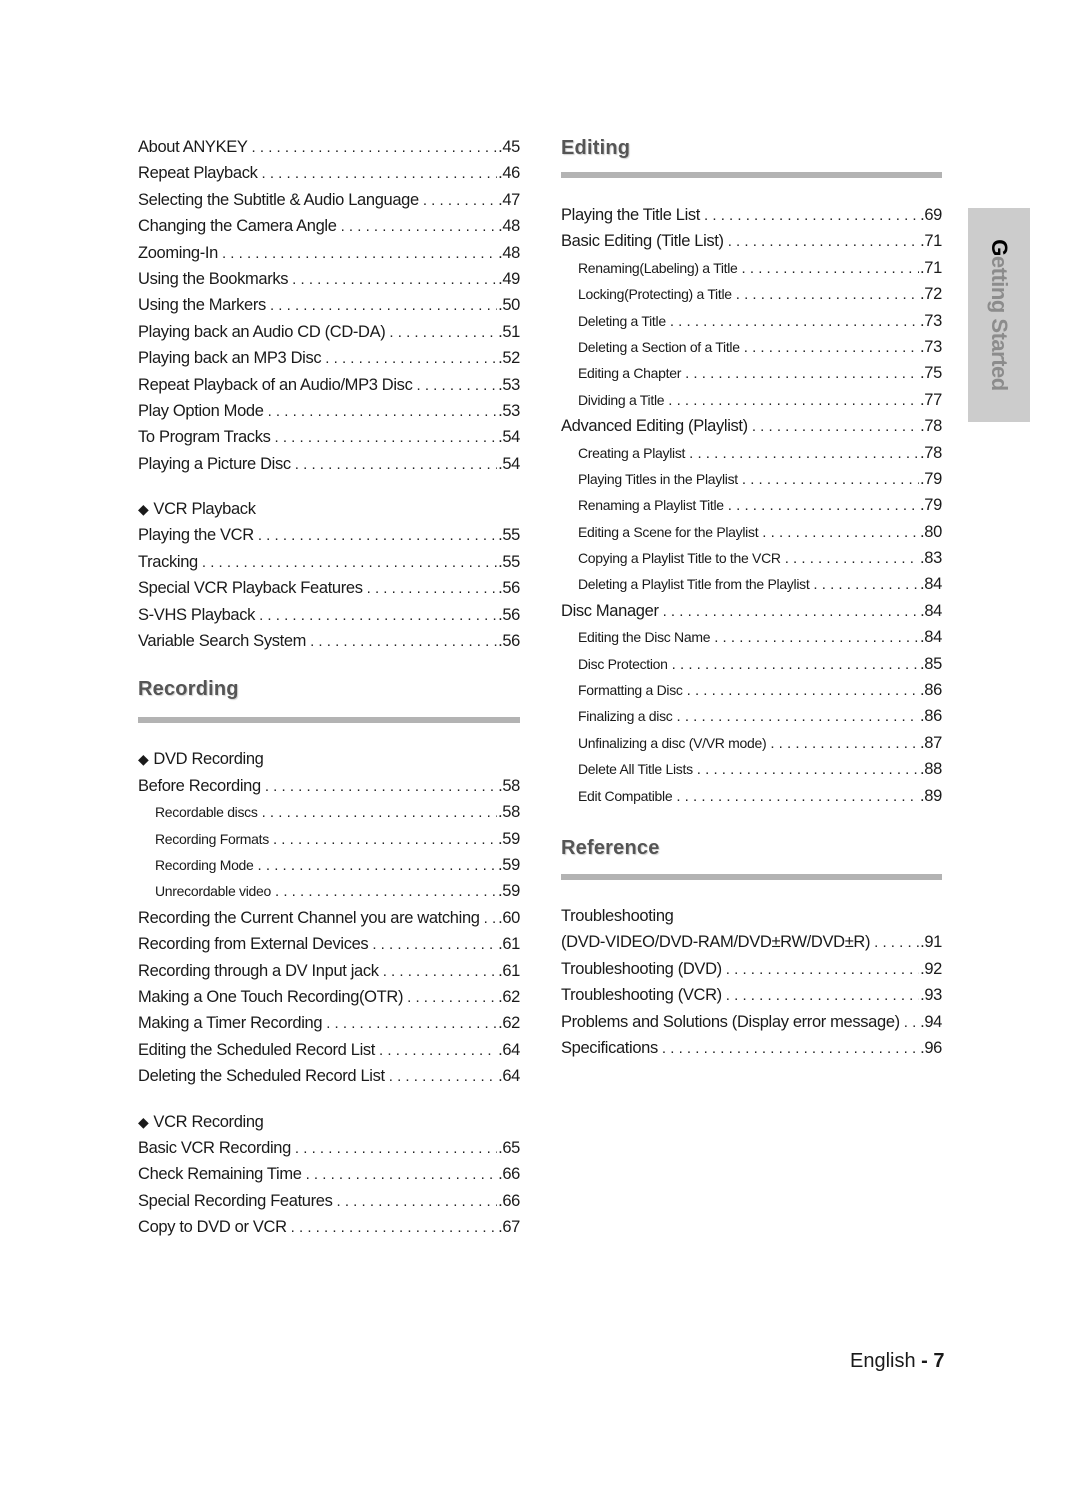 The height and width of the screenshot is (1487, 1080). Describe the element at coordinates (329, 1174) in the screenshot. I see `toc-entry: Check Remaining Time .66` at that location.